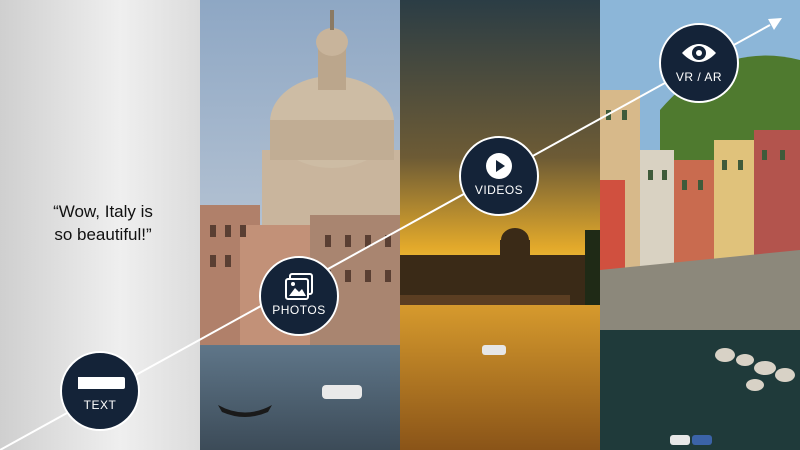 Image resolution: width=800 pixels, height=450 pixels. I want to click on play-icon, so click(499, 168).